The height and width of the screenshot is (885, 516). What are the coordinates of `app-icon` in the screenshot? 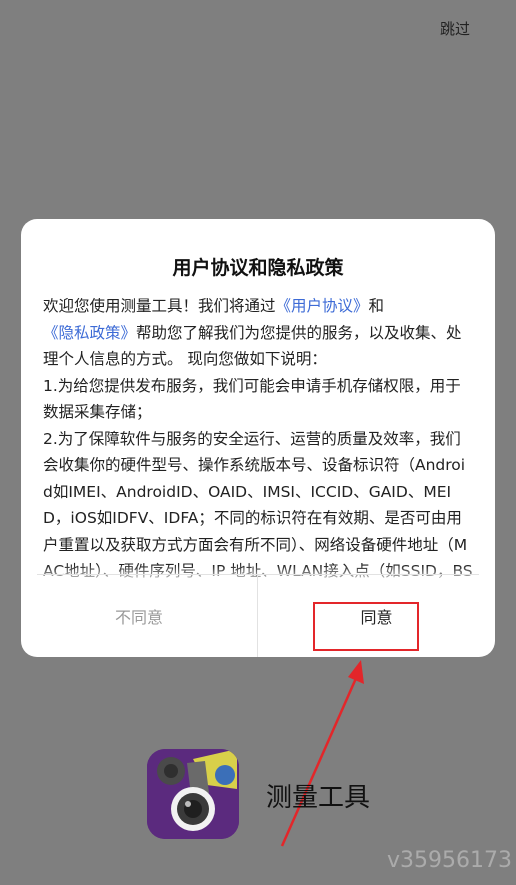 It's located at (193, 794).